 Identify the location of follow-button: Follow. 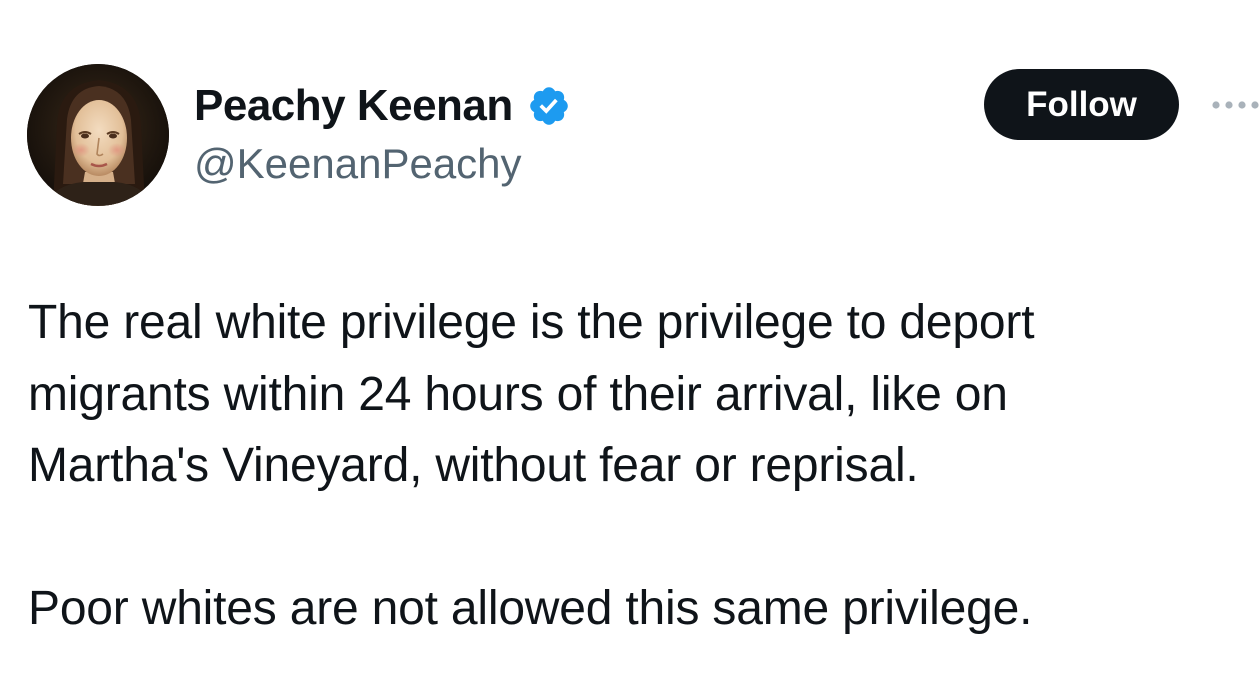
(1081, 104).